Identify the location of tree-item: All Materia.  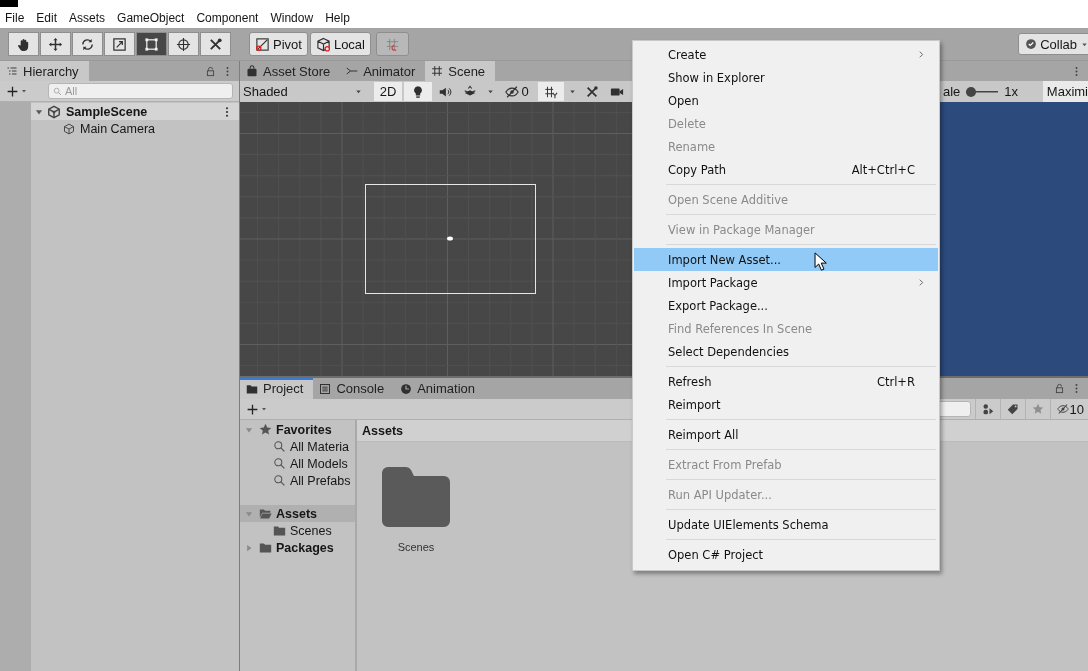
(297, 446).